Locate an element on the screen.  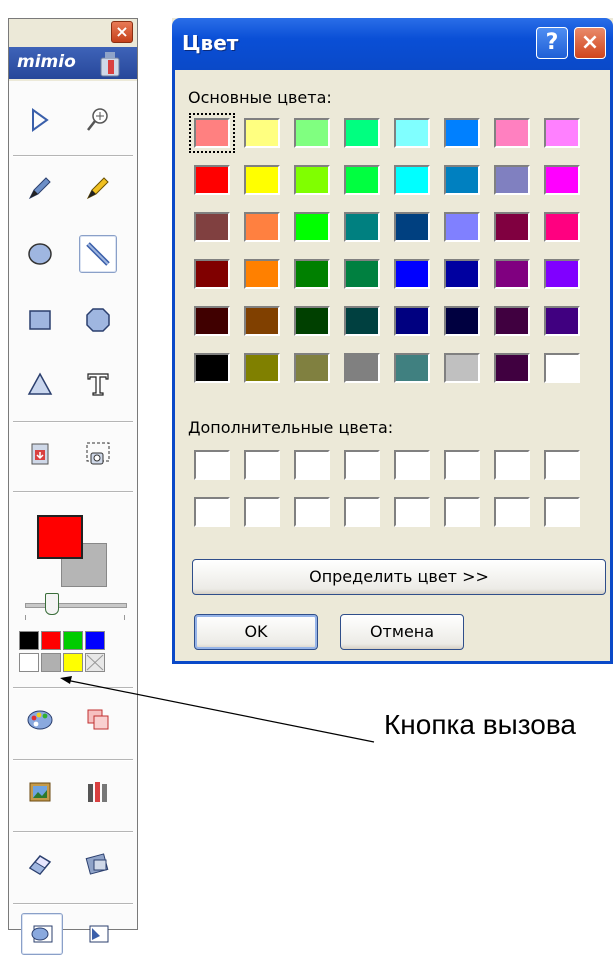
callout-text: Кнопка вызова is located at coordinates (480, 724).